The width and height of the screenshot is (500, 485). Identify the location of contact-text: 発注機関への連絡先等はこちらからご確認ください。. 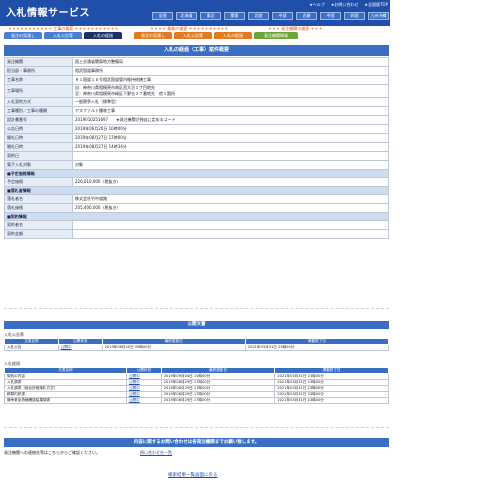
(52, 452).